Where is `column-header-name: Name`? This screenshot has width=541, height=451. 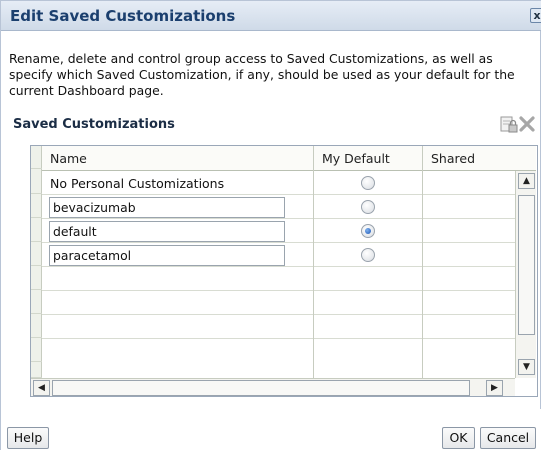 column-header-name: Name is located at coordinates (178, 158).